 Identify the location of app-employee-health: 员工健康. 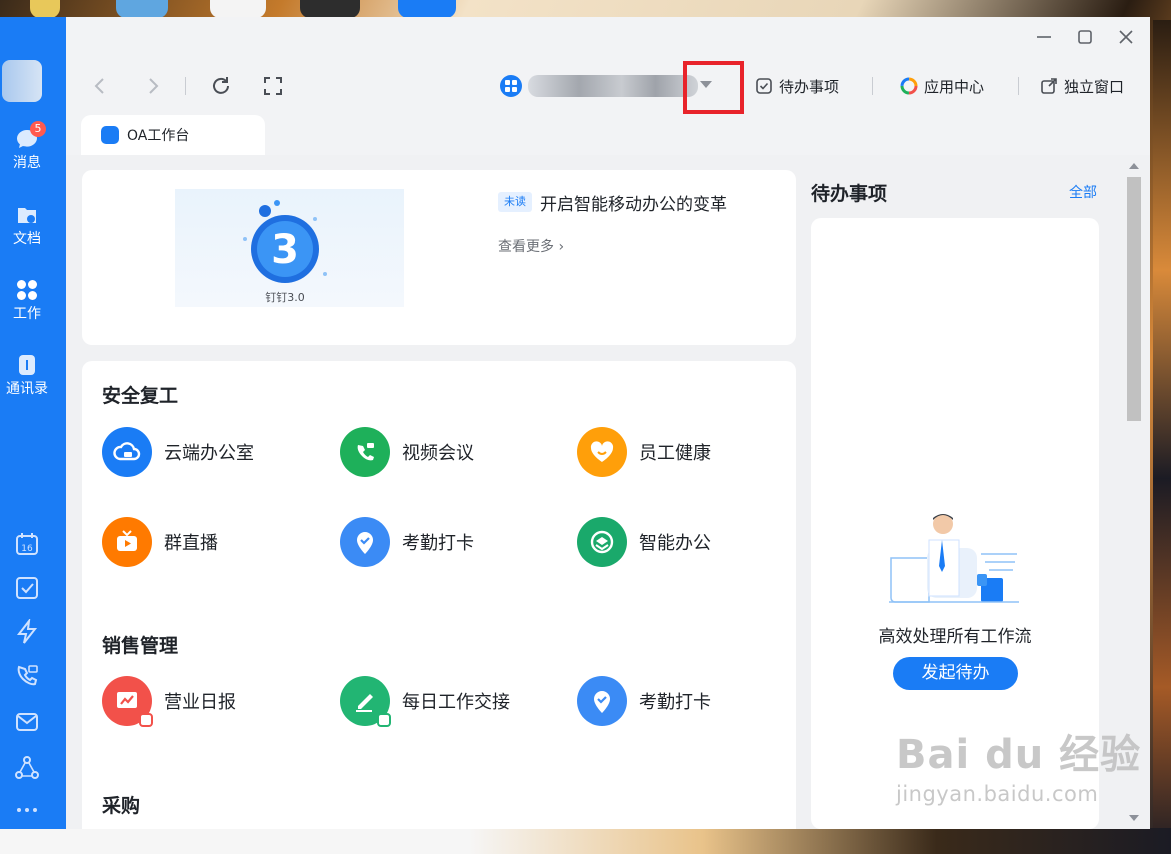
(644, 452).